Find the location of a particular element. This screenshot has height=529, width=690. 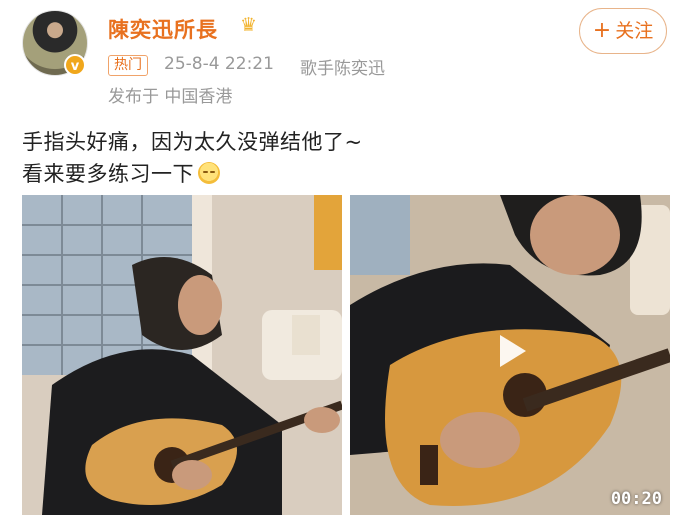

post-timestamp: 25-8-4 22:21 is located at coordinates (219, 64).